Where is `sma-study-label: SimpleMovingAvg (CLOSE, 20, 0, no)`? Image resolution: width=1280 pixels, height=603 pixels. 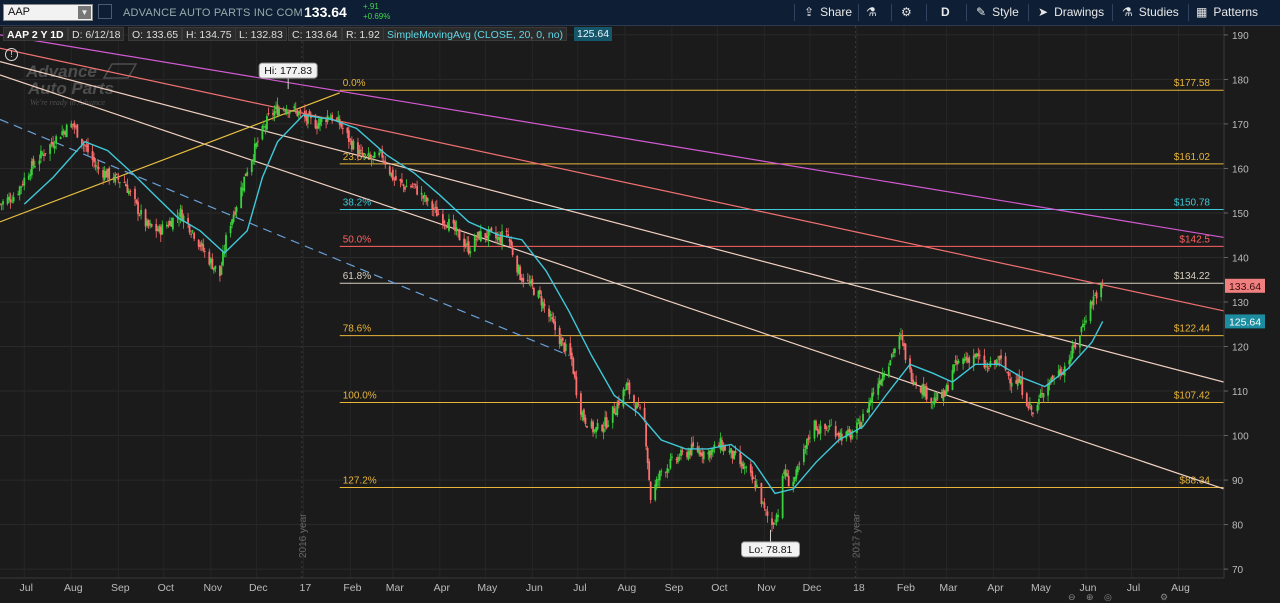 sma-study-label: SimpleMovingAvg (CLOSE, 20, 0, no) is located at coordinates (475, 34).